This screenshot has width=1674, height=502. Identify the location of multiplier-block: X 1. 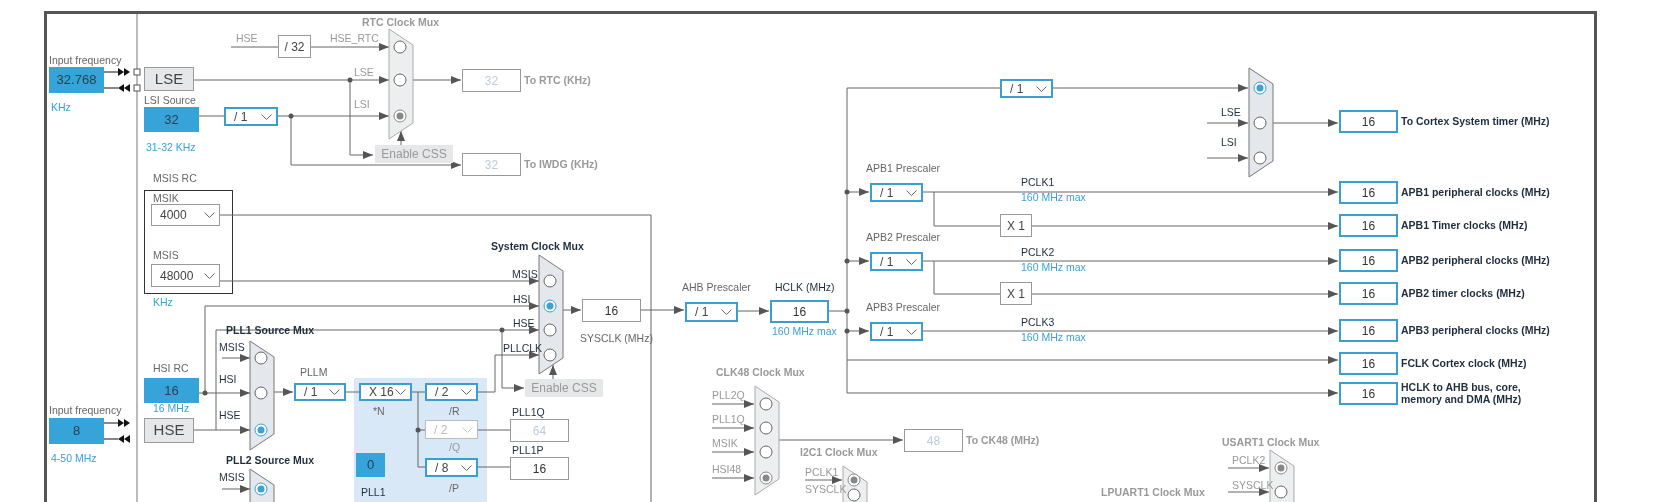
(1016, 293).